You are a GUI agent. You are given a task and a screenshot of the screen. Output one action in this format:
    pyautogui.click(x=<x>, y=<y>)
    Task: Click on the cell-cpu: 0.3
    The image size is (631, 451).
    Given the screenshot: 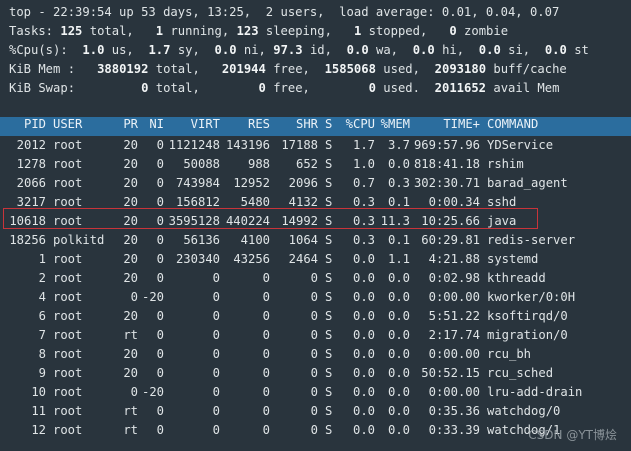 What is the action you would take?
    pyautogui.click(x=363, y=240)
    